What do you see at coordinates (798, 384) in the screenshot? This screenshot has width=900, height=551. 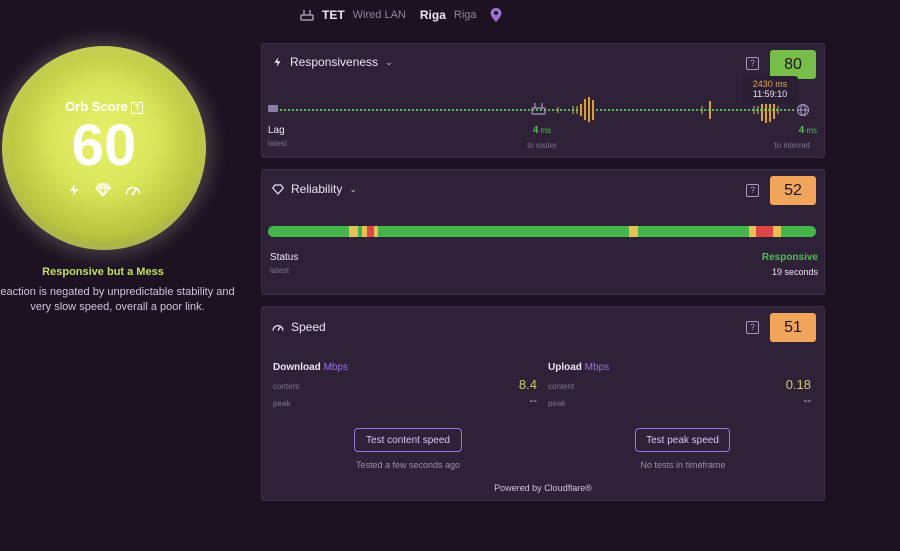 I see `upload-content-value: 0.18` at bounding box center [798, 384].